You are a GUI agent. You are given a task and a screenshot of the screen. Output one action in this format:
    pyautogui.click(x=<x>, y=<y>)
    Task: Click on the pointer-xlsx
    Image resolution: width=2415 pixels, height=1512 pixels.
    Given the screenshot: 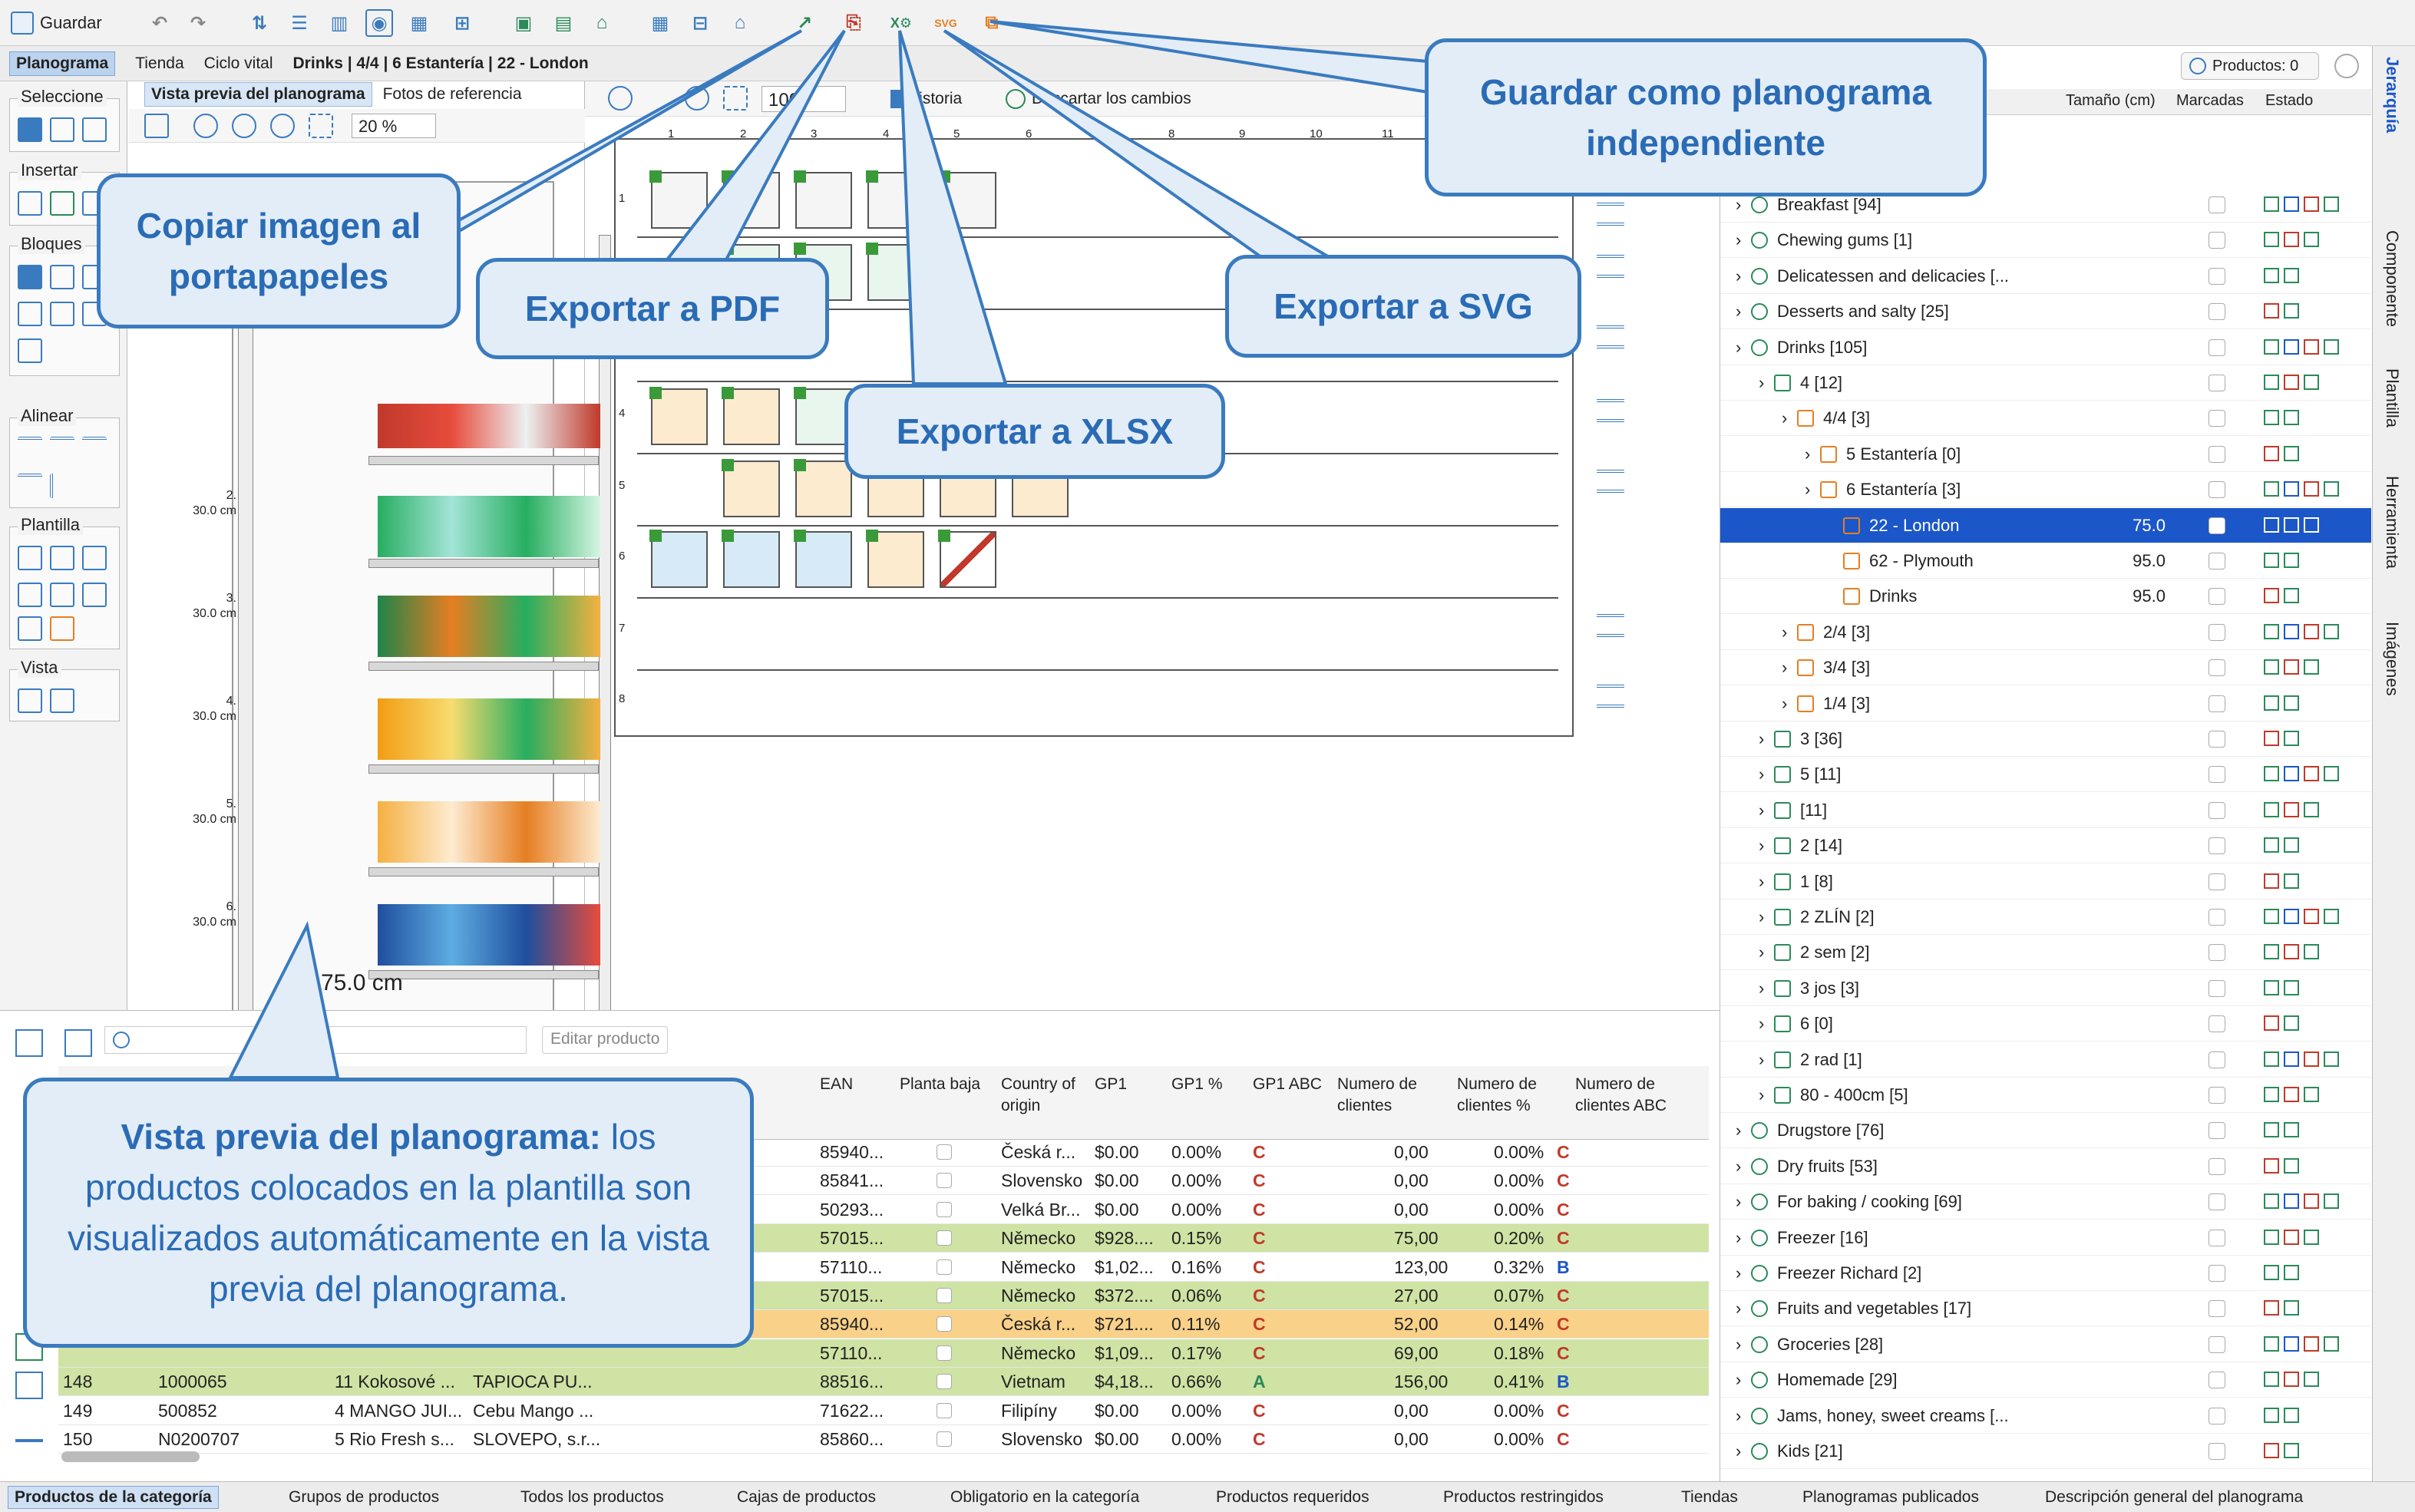 What is the action you would take?
    pyautogui.click(x=953, y=208)
    